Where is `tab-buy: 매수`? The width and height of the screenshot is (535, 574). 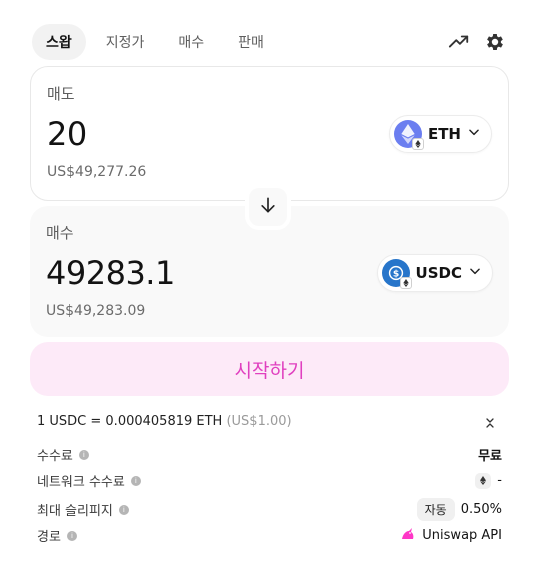 tab-buy: 매수 is located at coordinates (191, 42).